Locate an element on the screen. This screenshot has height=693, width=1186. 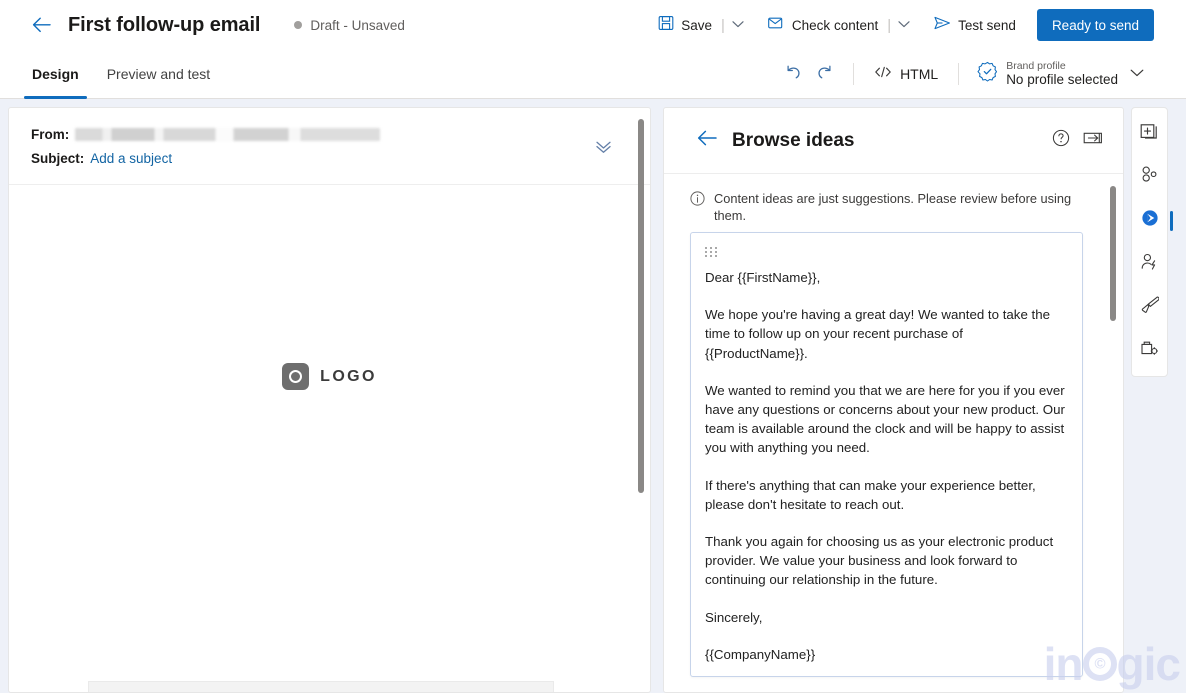
test-send-button: Test send is located at coordinates (975, 25).